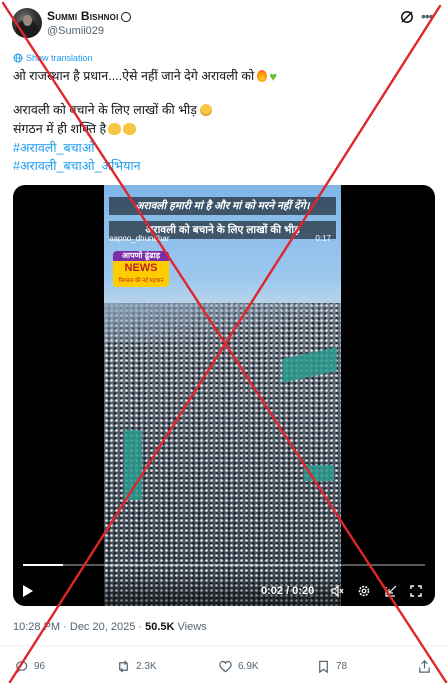 Image resolution: width=448 pixels, height=685 pixels. I want to click on post-meta: 10:28 PM · Dec 20, 2025 · 50.5K Views, so click(110, 627).